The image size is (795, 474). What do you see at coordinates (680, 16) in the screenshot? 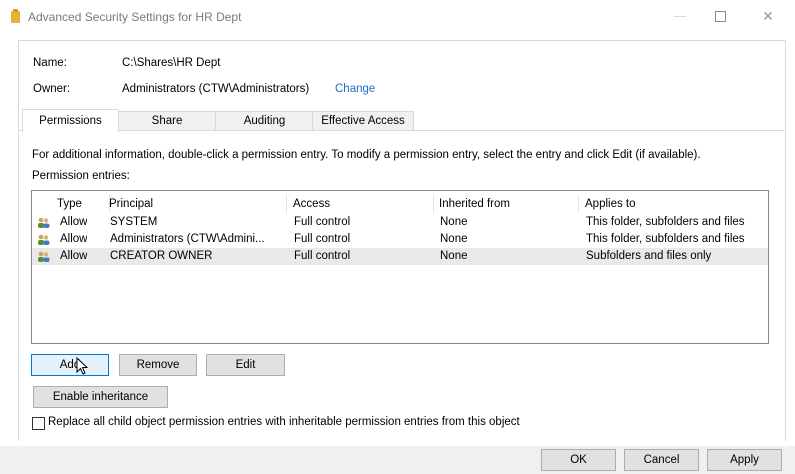
I see `minimize-button: —` at bounding box center [680, 16].